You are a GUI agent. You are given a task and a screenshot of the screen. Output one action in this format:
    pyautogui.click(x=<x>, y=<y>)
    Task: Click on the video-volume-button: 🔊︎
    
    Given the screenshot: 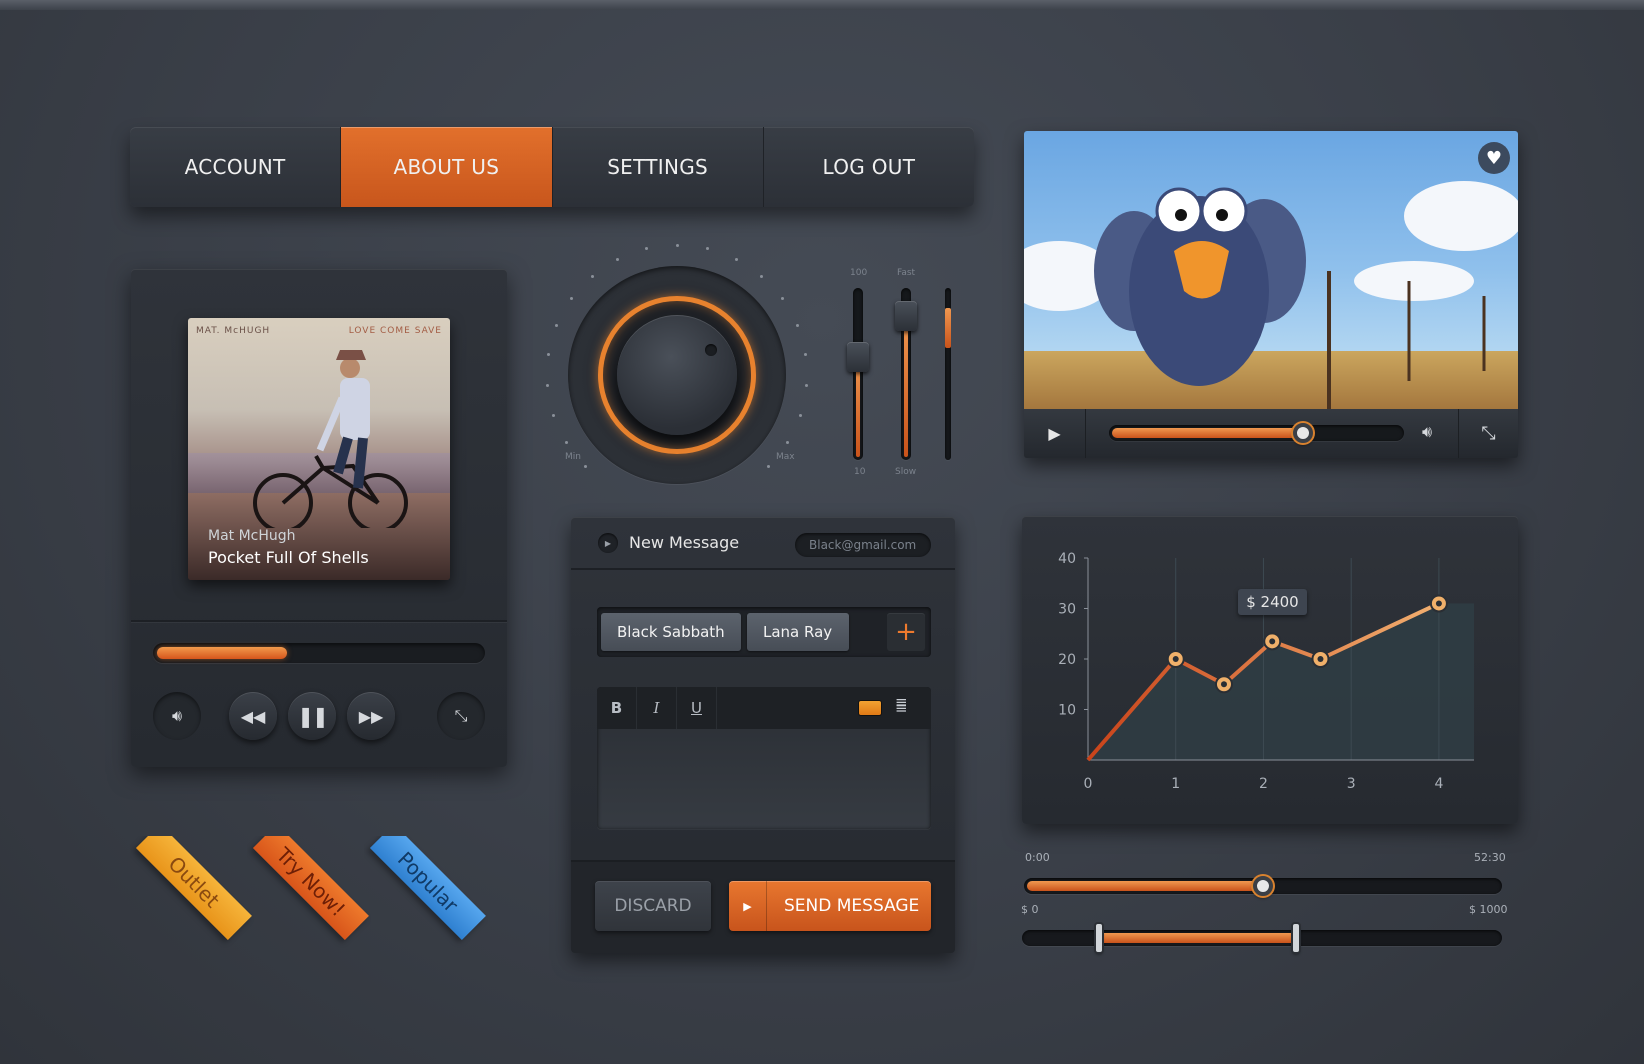 What is the action you would take?
    pyautogui.click(x=1427, y=432)
    